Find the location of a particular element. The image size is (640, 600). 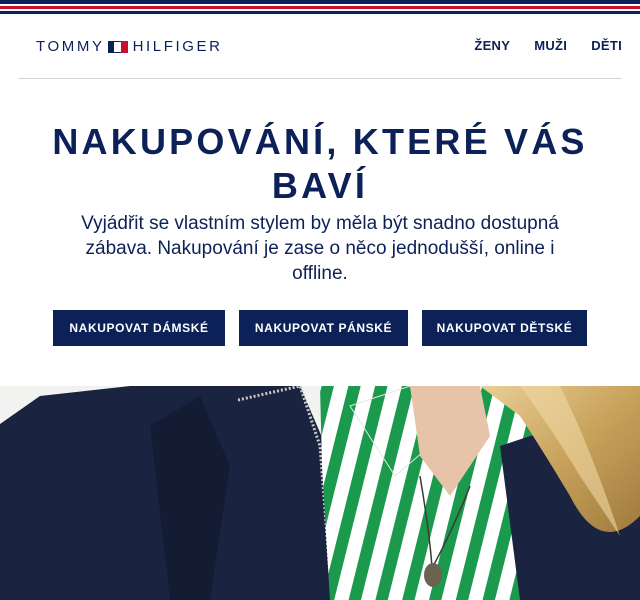

shop-kids-button: NAKUPOVAT DĚTSKÉ is located at coordinates (504, 328).